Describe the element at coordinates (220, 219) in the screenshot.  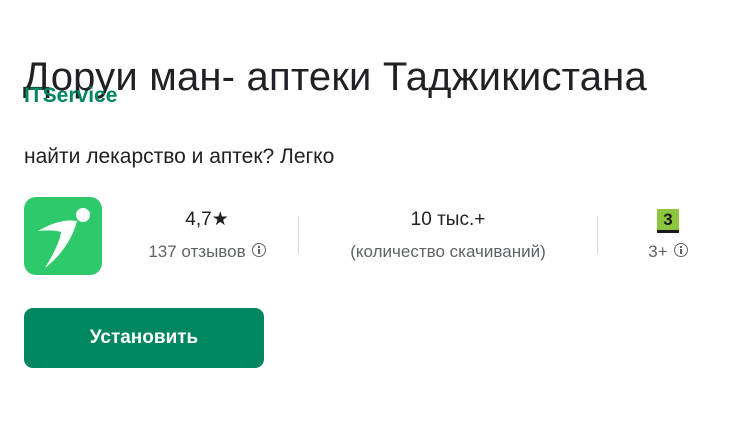
I see `star-icon: ★` at that location.